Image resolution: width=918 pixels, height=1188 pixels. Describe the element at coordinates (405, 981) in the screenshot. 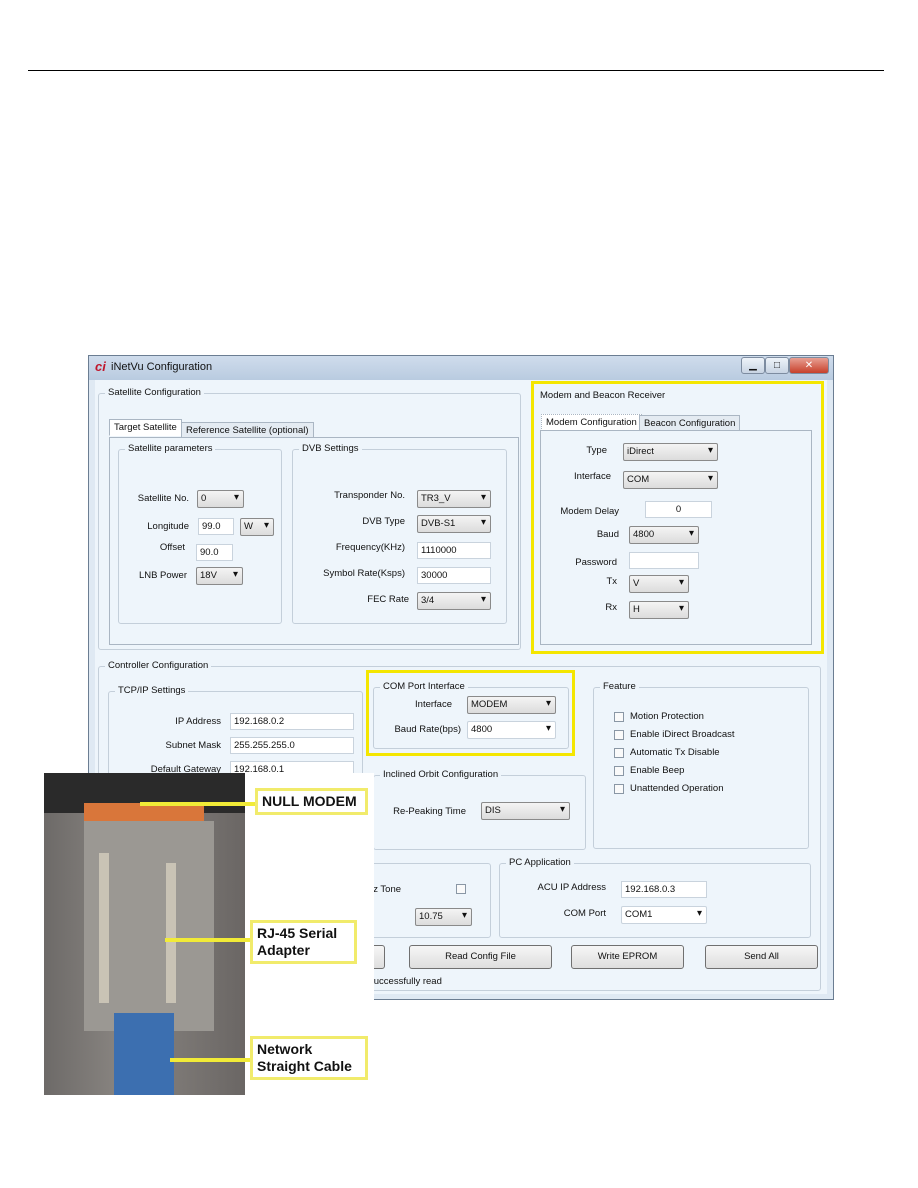

I see `status-text: successfully read` at that location.